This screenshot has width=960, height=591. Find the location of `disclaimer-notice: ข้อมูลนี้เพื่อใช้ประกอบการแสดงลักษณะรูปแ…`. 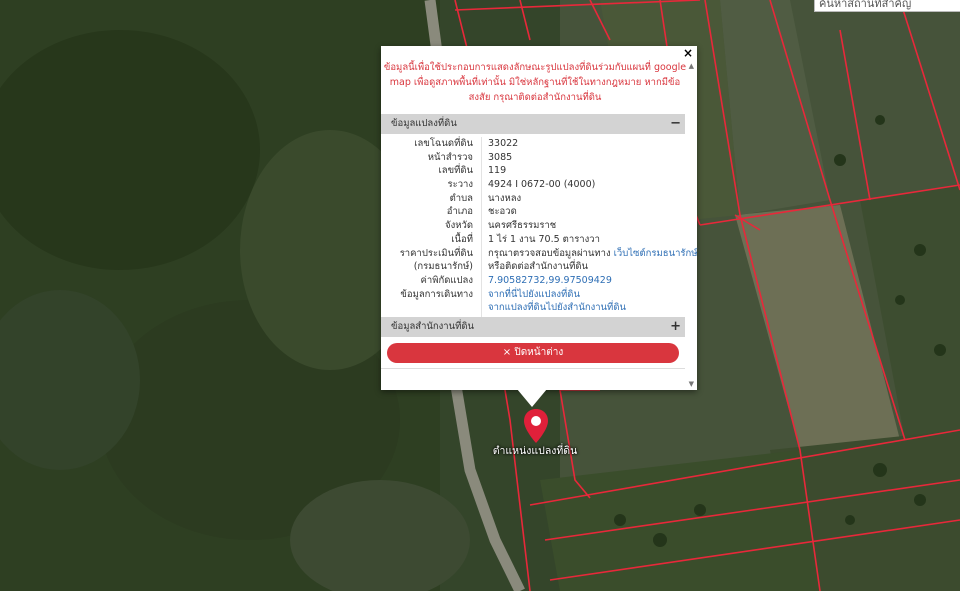

disclaimer-notice: ข้อมูลนี้เพื่อใช้ประกอบการแสดงลักษณะรูปแ… is located at coordinates (535, 82).